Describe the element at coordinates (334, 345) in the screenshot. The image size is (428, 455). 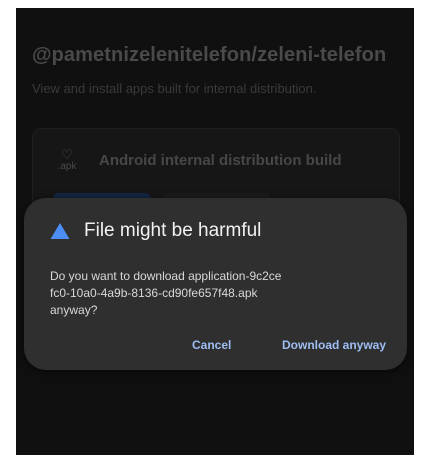
I see `download-anyway-button: Download anyway` at that location.